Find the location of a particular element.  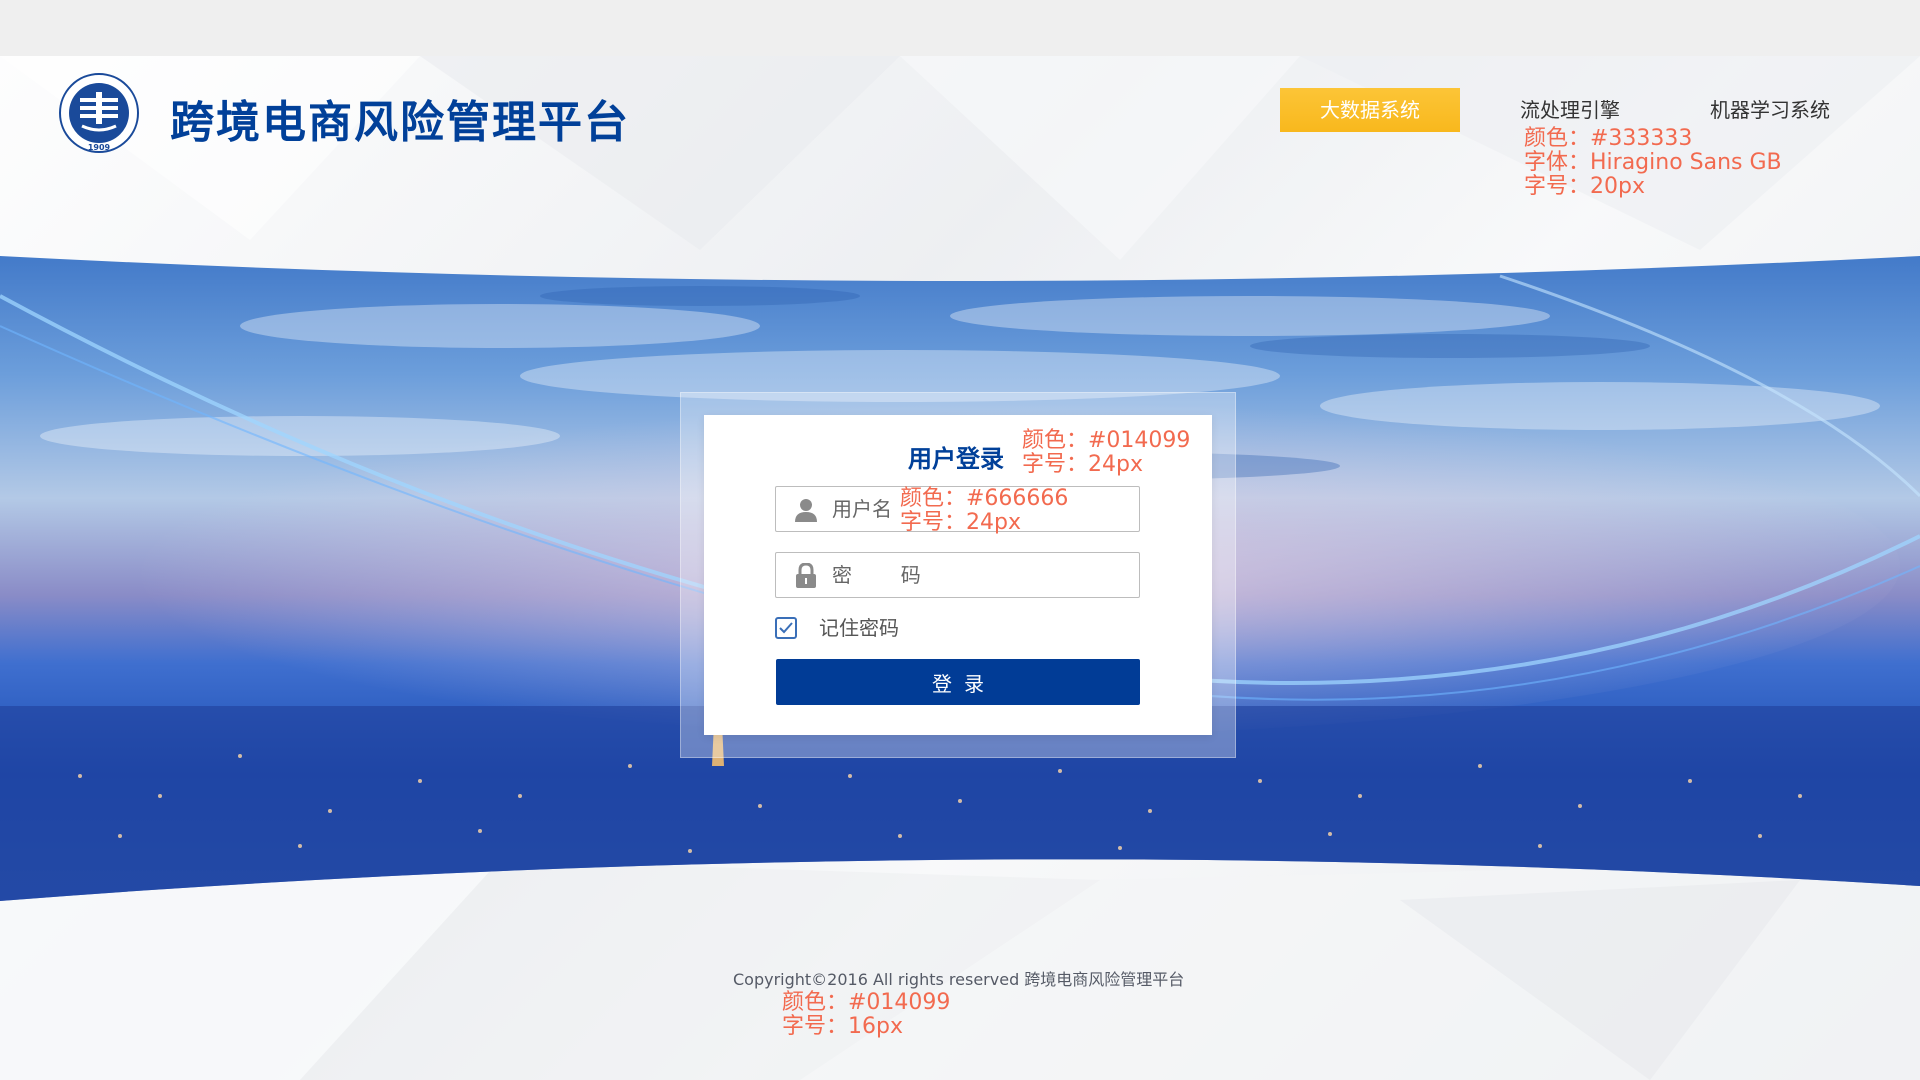

svg-text: 1909 is located at coordinates (99, 147).